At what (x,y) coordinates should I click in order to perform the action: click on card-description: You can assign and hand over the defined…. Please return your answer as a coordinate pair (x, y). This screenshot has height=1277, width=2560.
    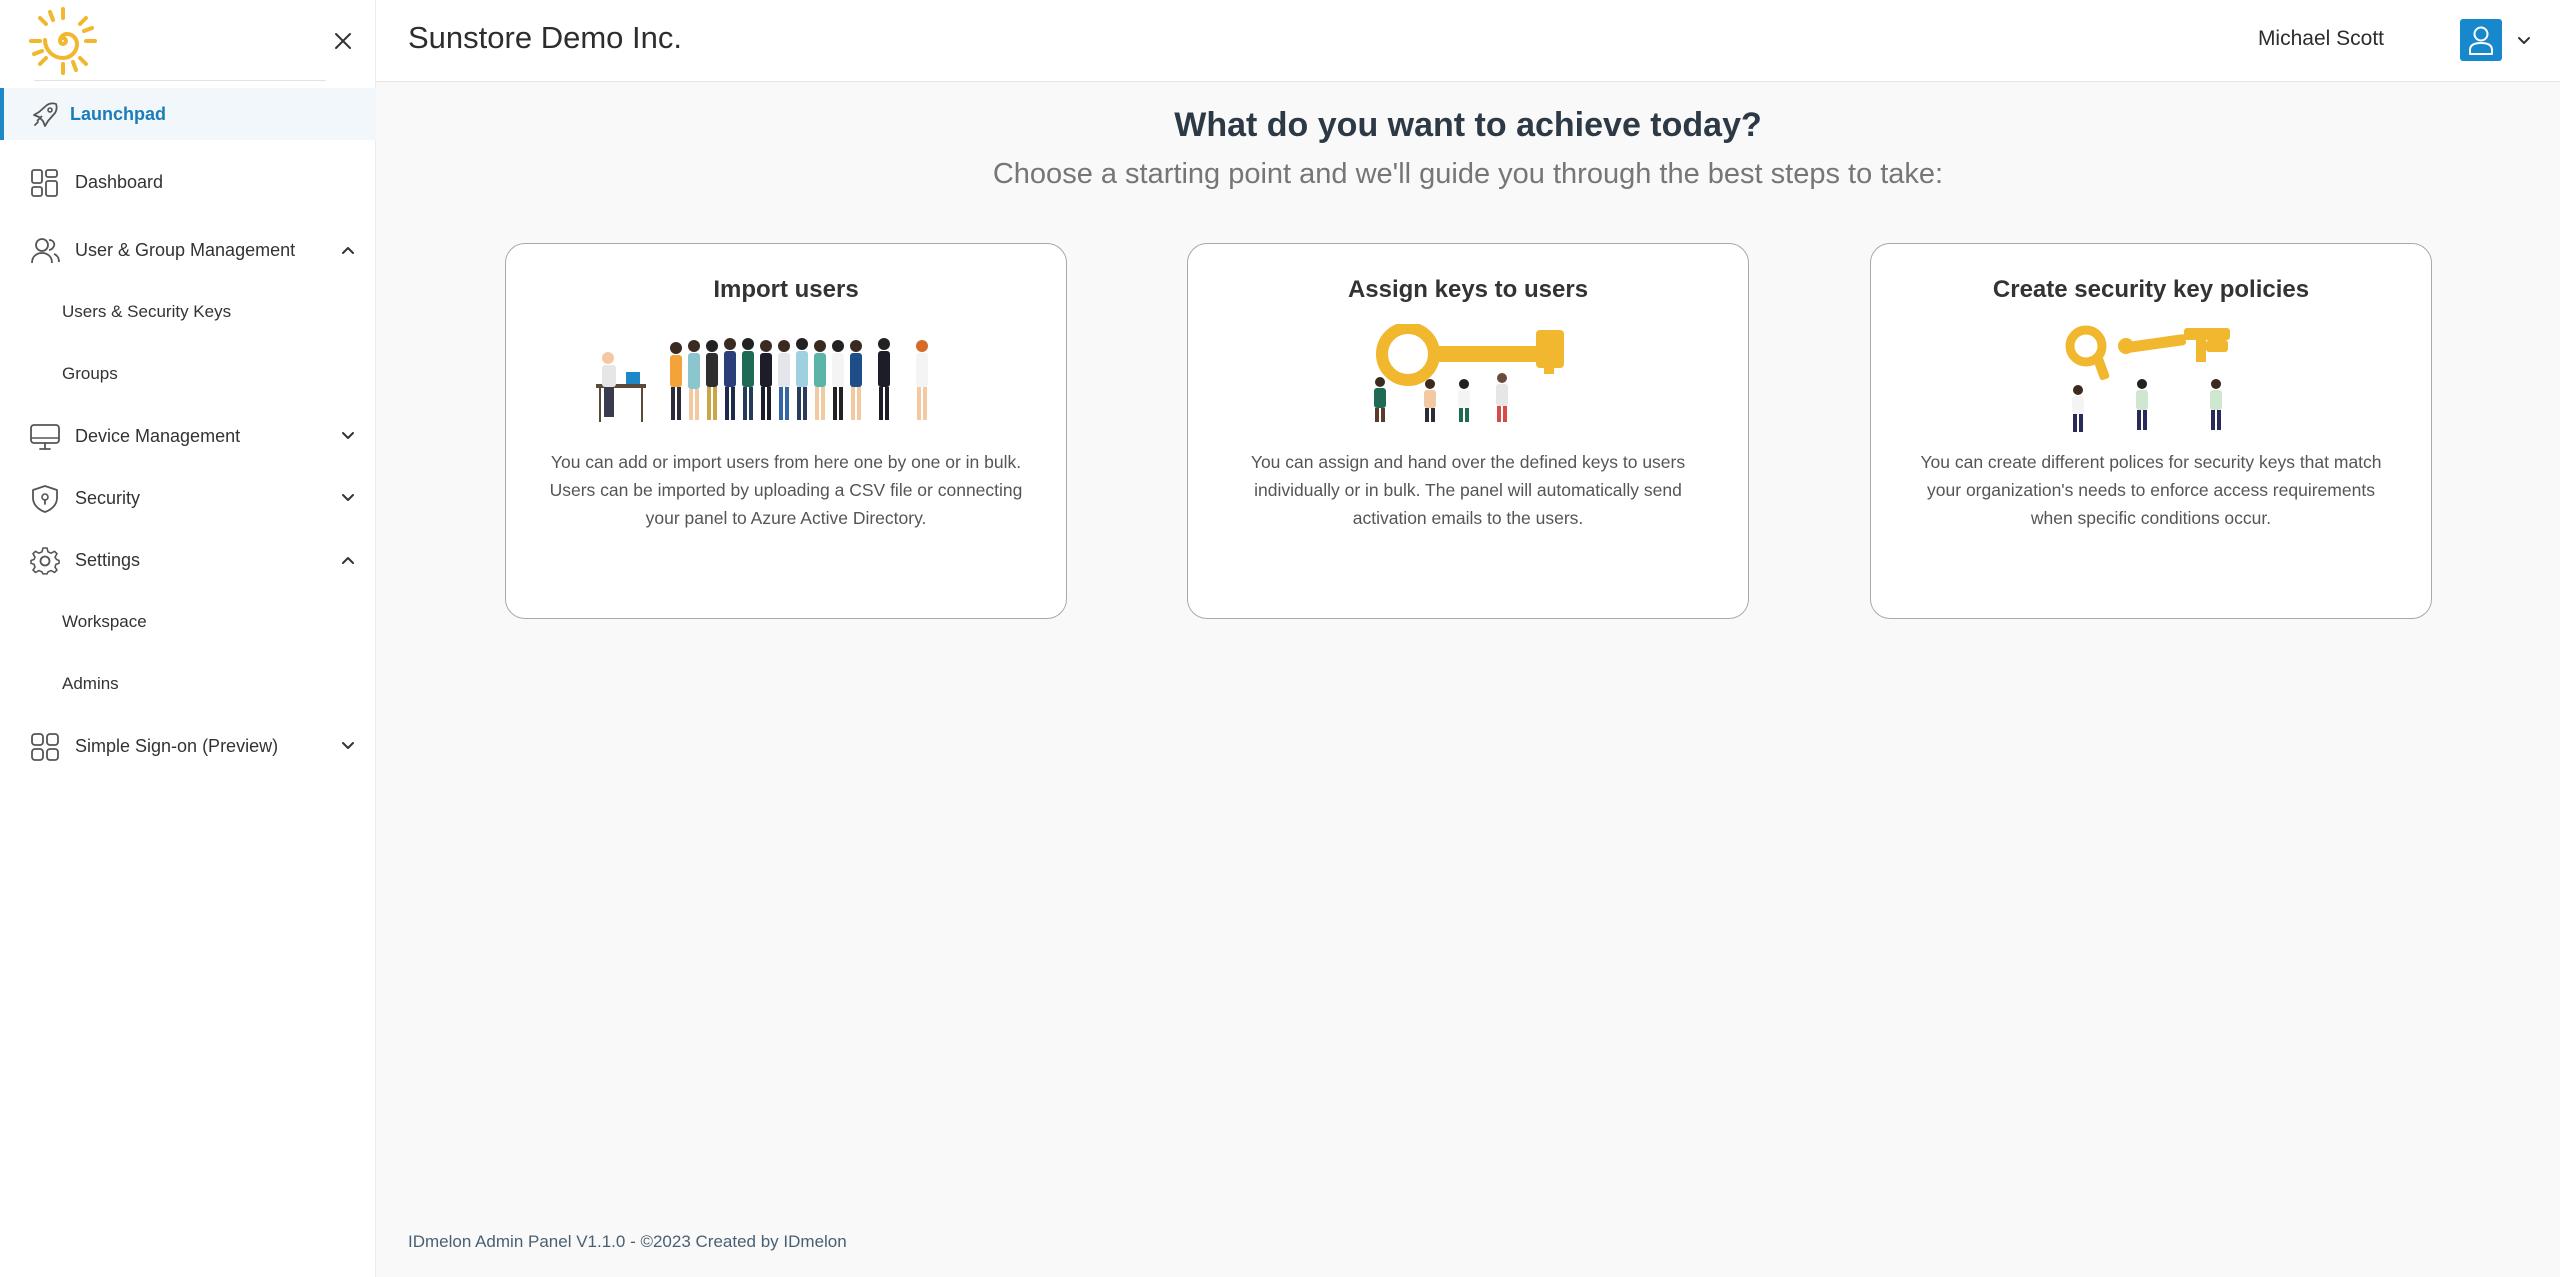
    Looking at the image, I should click on (1468, 490).